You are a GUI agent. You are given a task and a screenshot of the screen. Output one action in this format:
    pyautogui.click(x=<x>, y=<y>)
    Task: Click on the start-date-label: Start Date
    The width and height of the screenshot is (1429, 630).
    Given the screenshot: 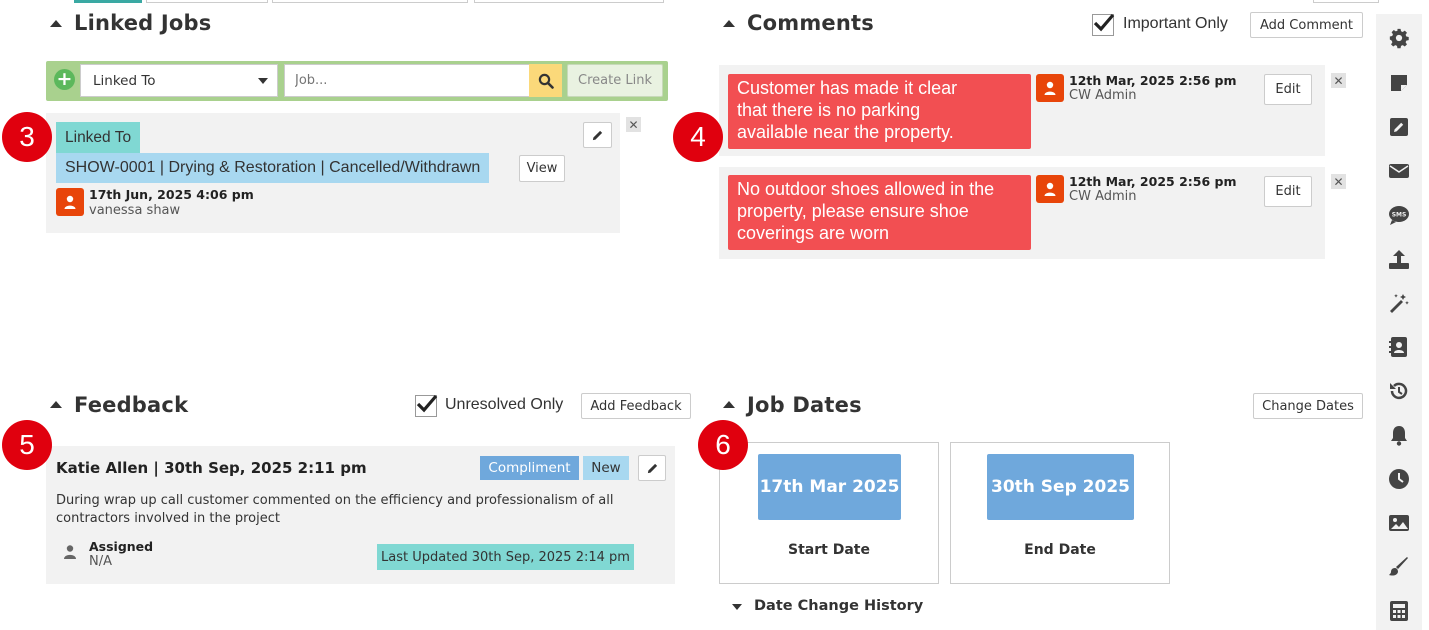 What is the action you would take?
    pyautogui.click(x=829, y=550)
    